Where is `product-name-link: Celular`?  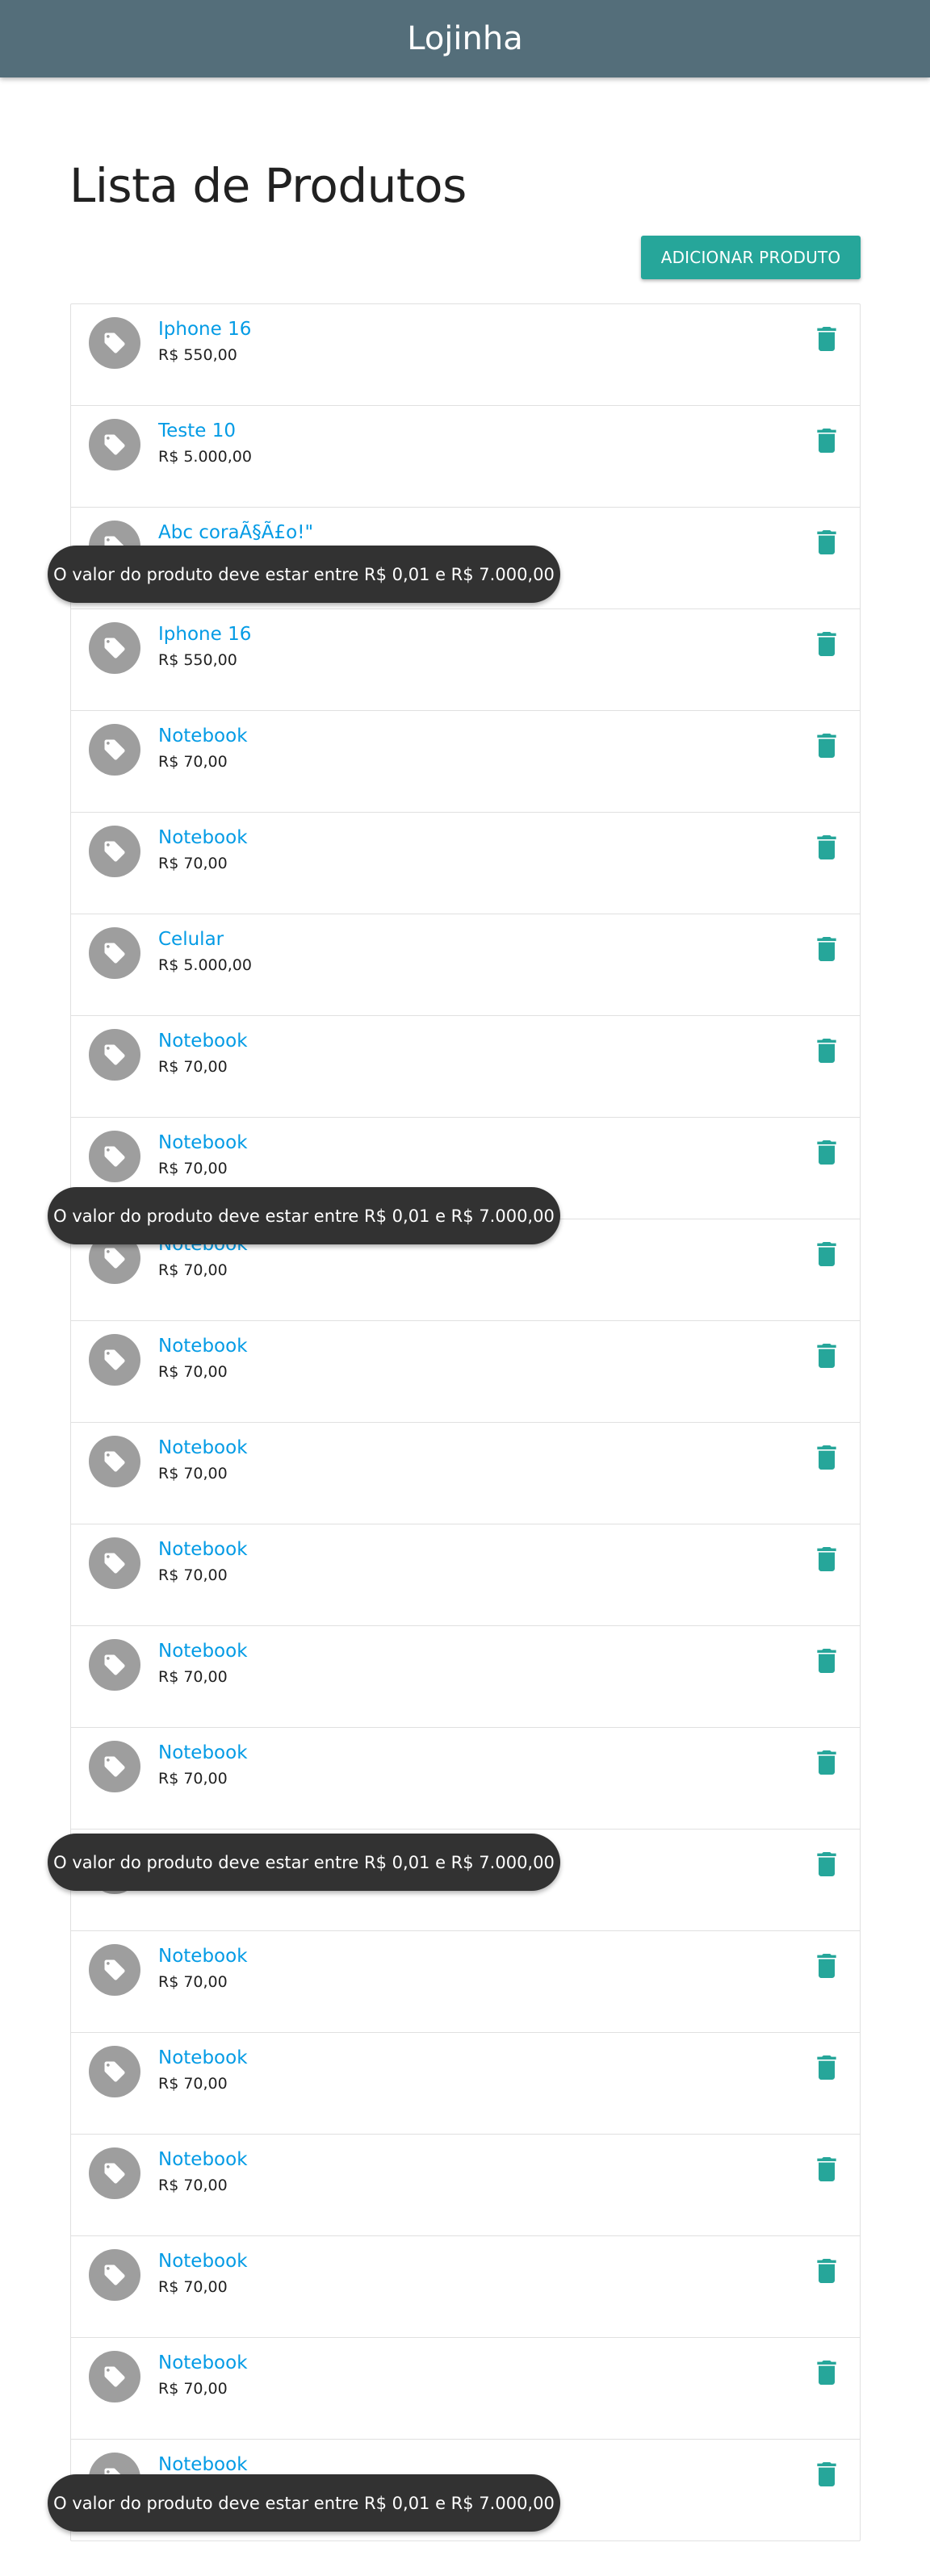 product-name-link: Celular is located at coordinates (191, 939).